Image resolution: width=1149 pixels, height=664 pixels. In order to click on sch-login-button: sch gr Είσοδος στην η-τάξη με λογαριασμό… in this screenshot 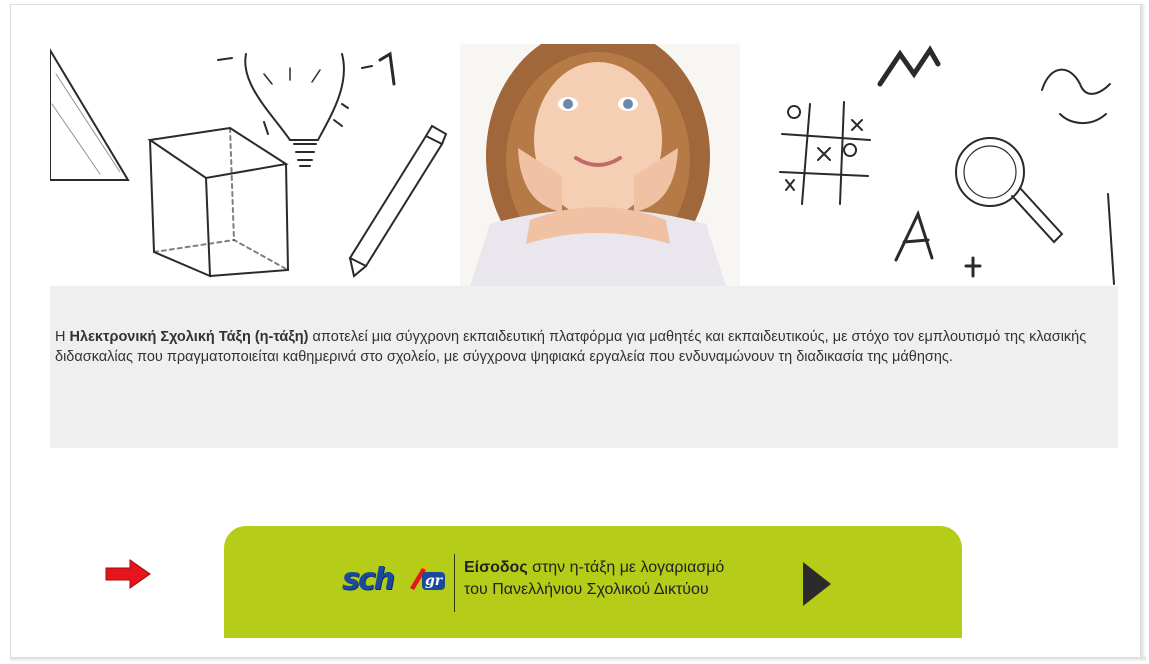, I will do `click(593, 582)`.